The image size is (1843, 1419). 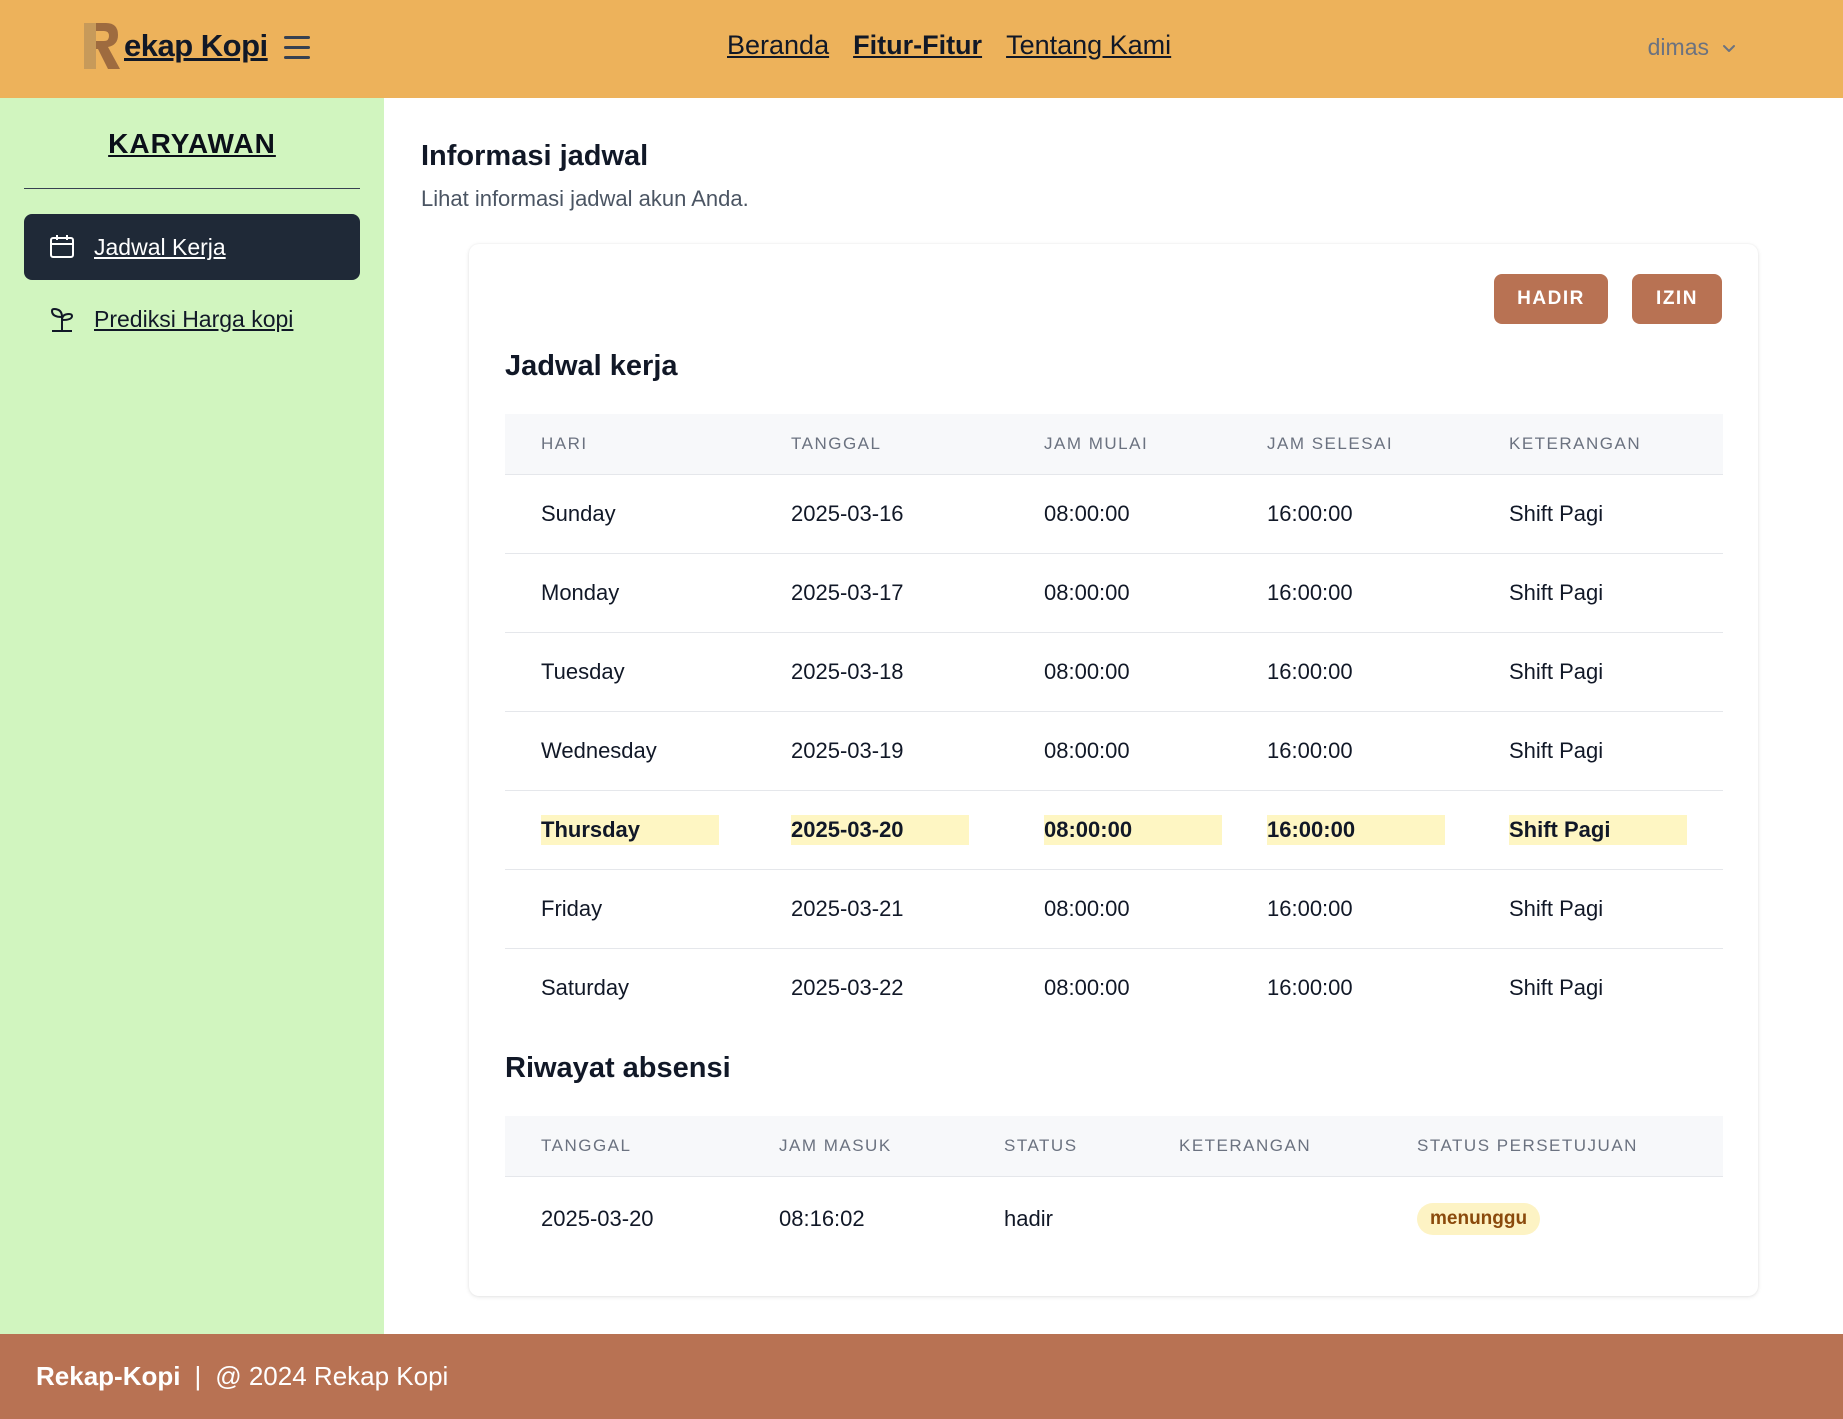 What do you see at coordinates (847, 750) in the screenshot?
I see `cell-text: 2025-03-19` at bounding box center [847, 750].